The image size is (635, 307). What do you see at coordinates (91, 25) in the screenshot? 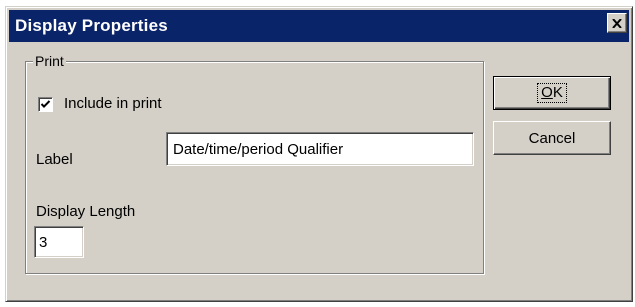
I see `dialog-title: Display Properties` at bounding box center [91, 25].